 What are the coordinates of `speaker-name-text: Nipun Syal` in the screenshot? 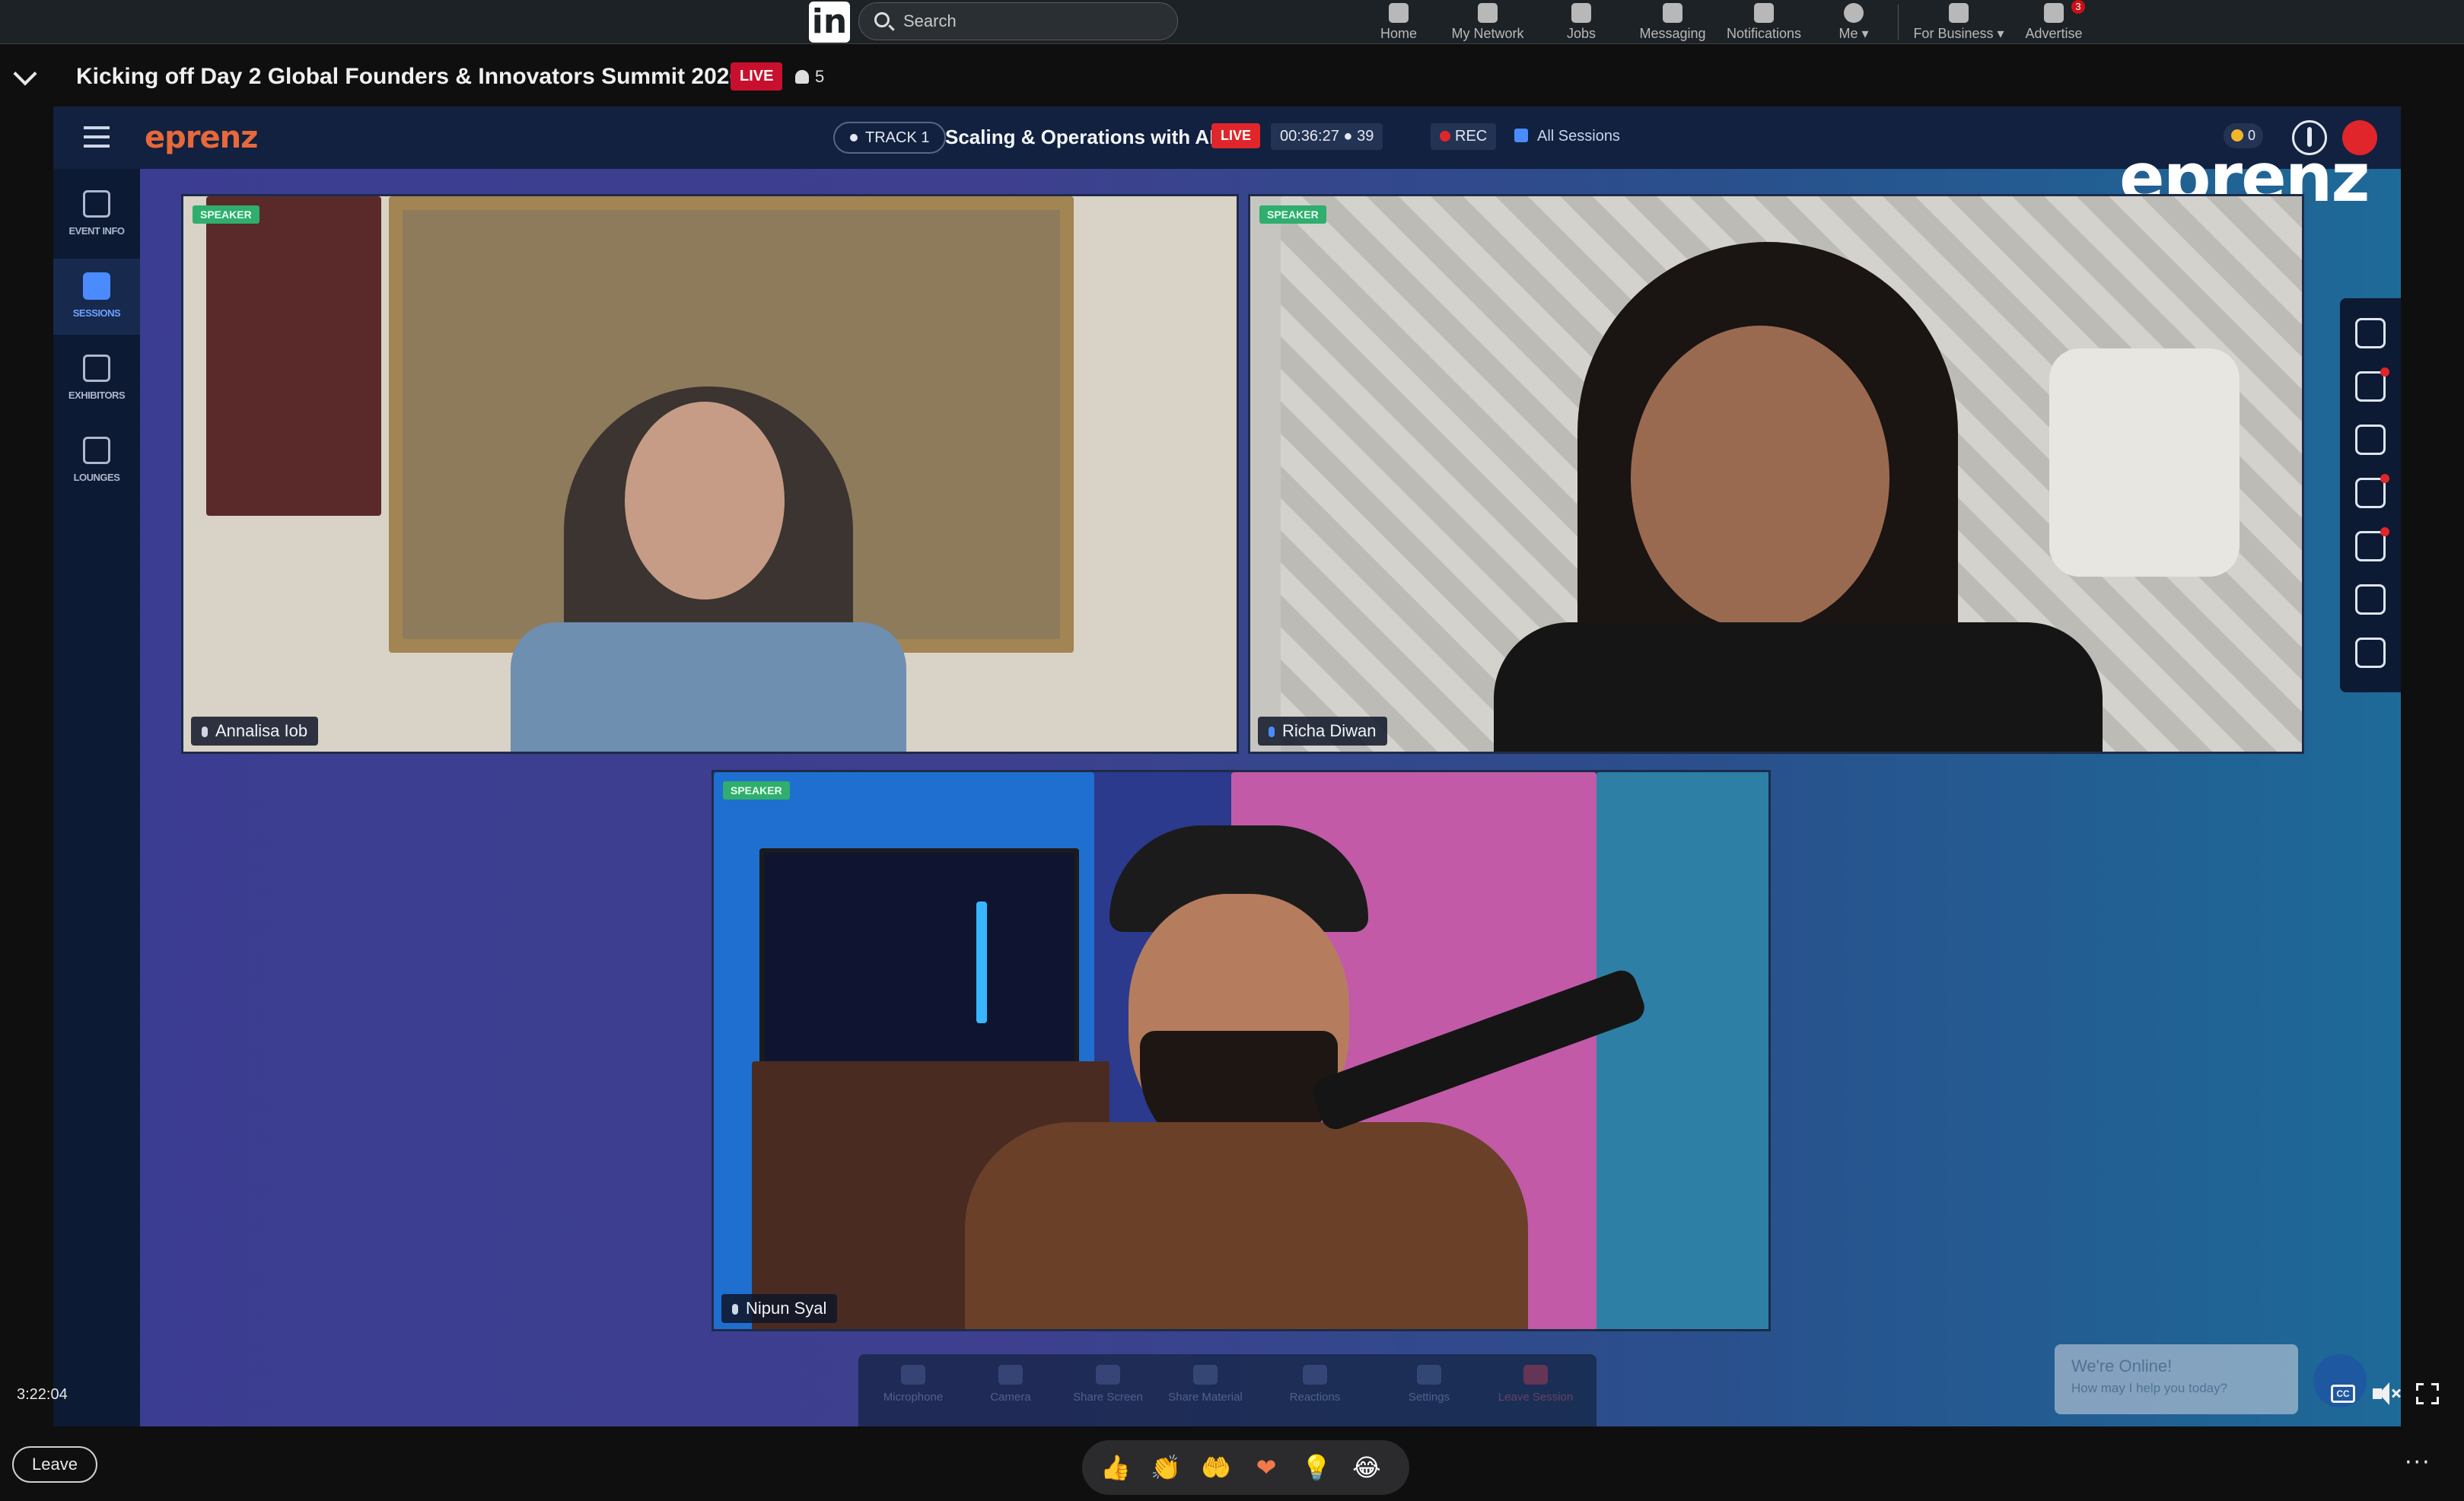 It's located at (786, 1308).